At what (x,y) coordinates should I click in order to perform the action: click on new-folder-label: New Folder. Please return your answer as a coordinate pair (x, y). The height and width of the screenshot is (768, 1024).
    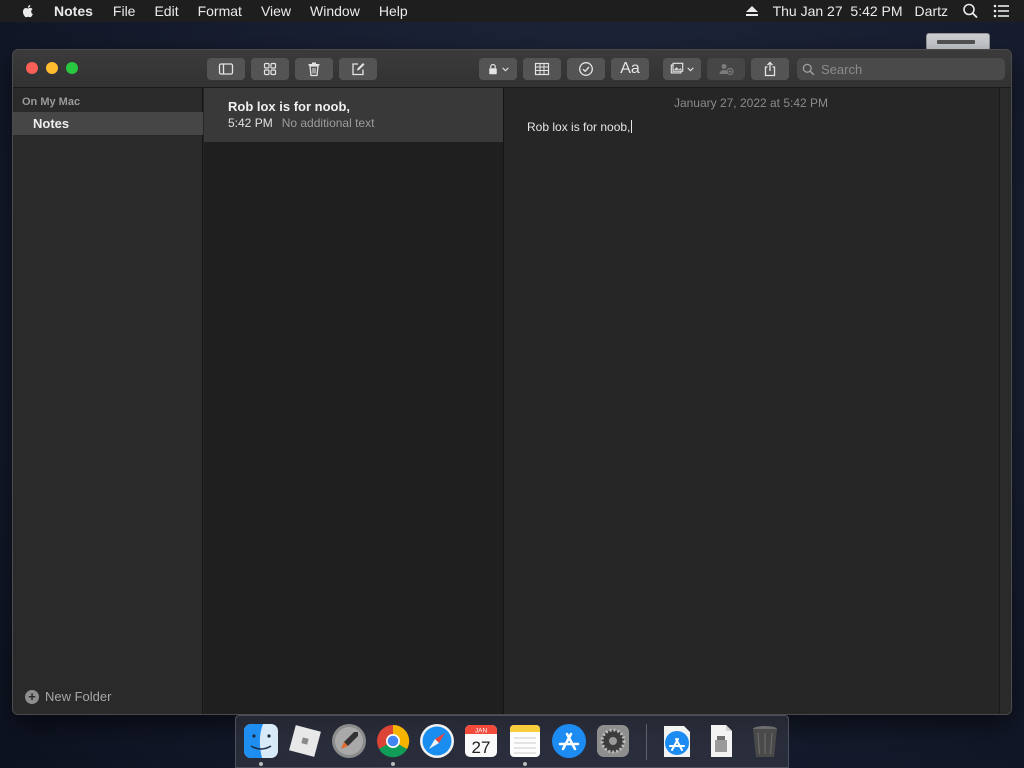
    Looking at the image, I should click on (78, 696).